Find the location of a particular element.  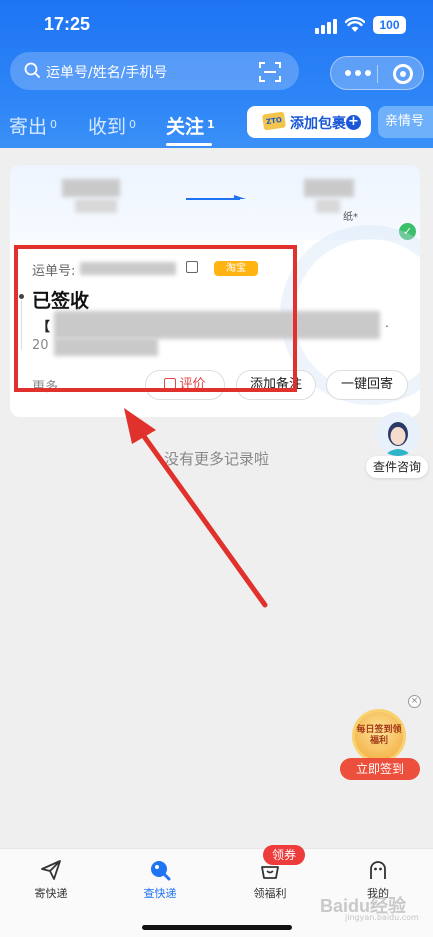

profile-icon is located at coordinates (378, 870).